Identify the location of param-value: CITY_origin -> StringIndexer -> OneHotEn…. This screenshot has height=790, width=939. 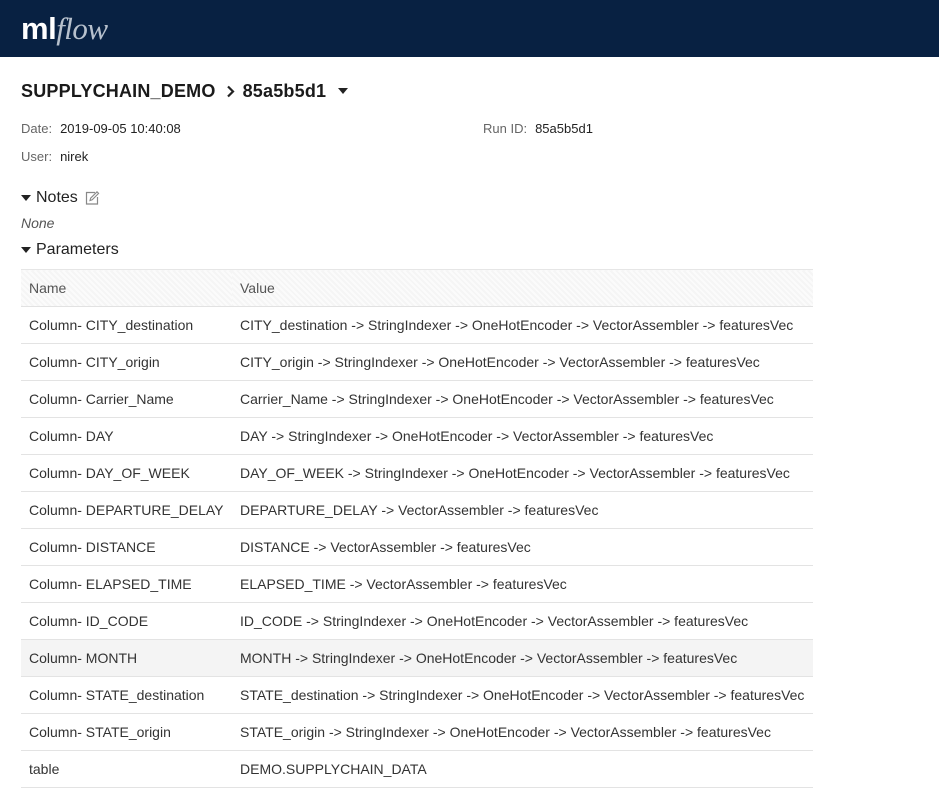
(522, 362).